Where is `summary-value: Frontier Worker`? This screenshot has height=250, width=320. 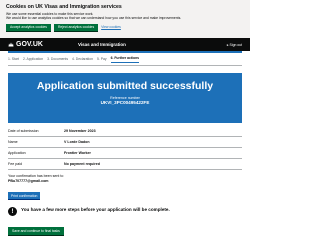 summary-value: Frontier Worker is located at coordinates (77, 153).